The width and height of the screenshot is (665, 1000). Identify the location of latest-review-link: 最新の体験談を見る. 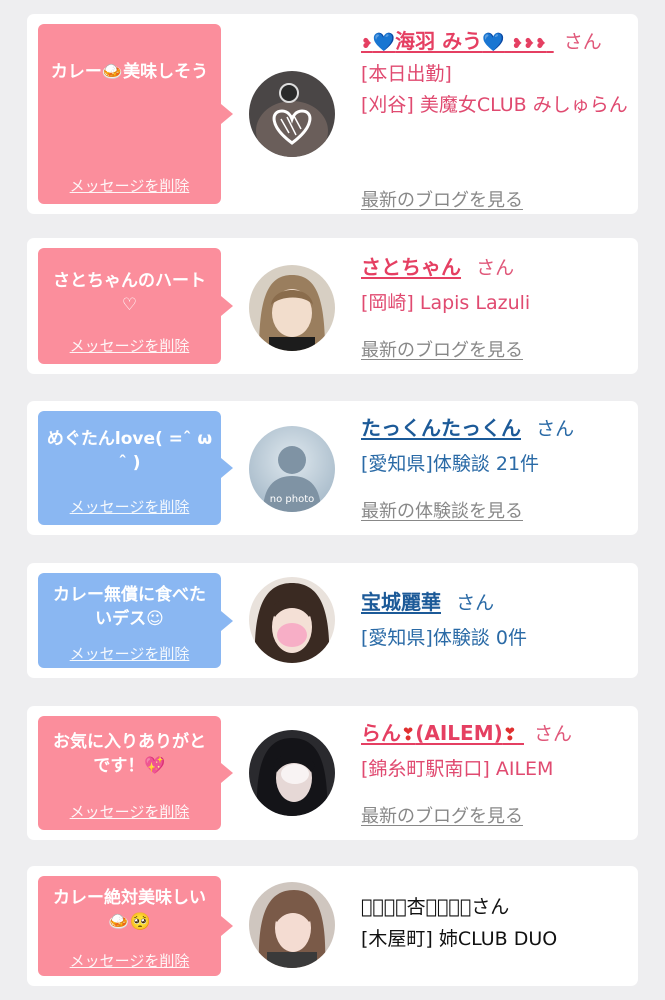
(442, 510).